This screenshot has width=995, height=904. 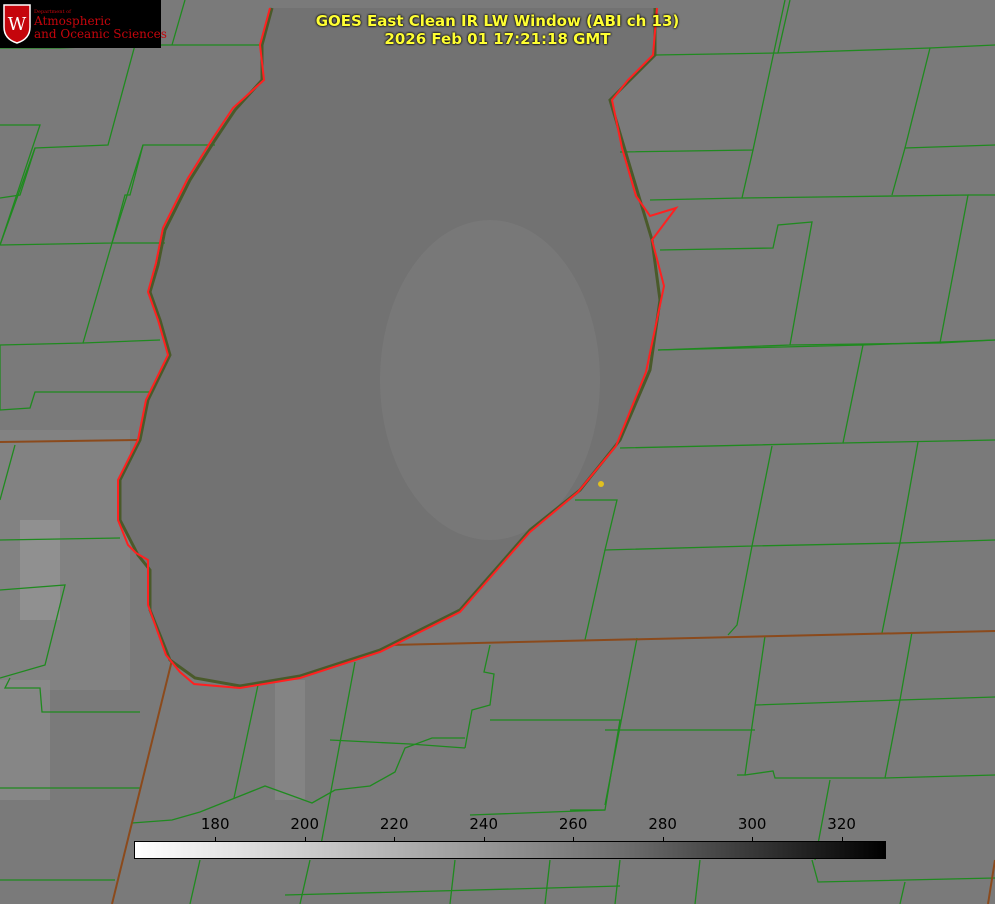 What do you see at coordinates (601, 484) in the screenshot?
I see `location-marker` at bounding box center [601, 484].